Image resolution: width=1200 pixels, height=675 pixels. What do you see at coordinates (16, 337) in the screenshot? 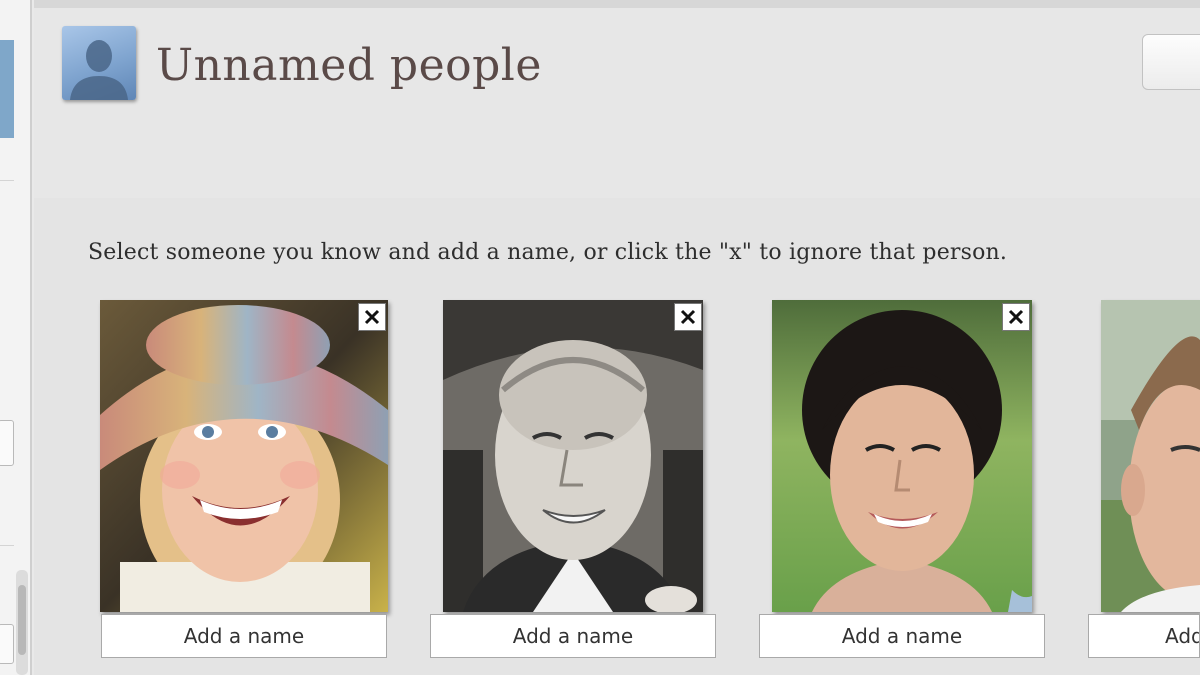
I see `left-sidebar` at bounding box center [16, 337].